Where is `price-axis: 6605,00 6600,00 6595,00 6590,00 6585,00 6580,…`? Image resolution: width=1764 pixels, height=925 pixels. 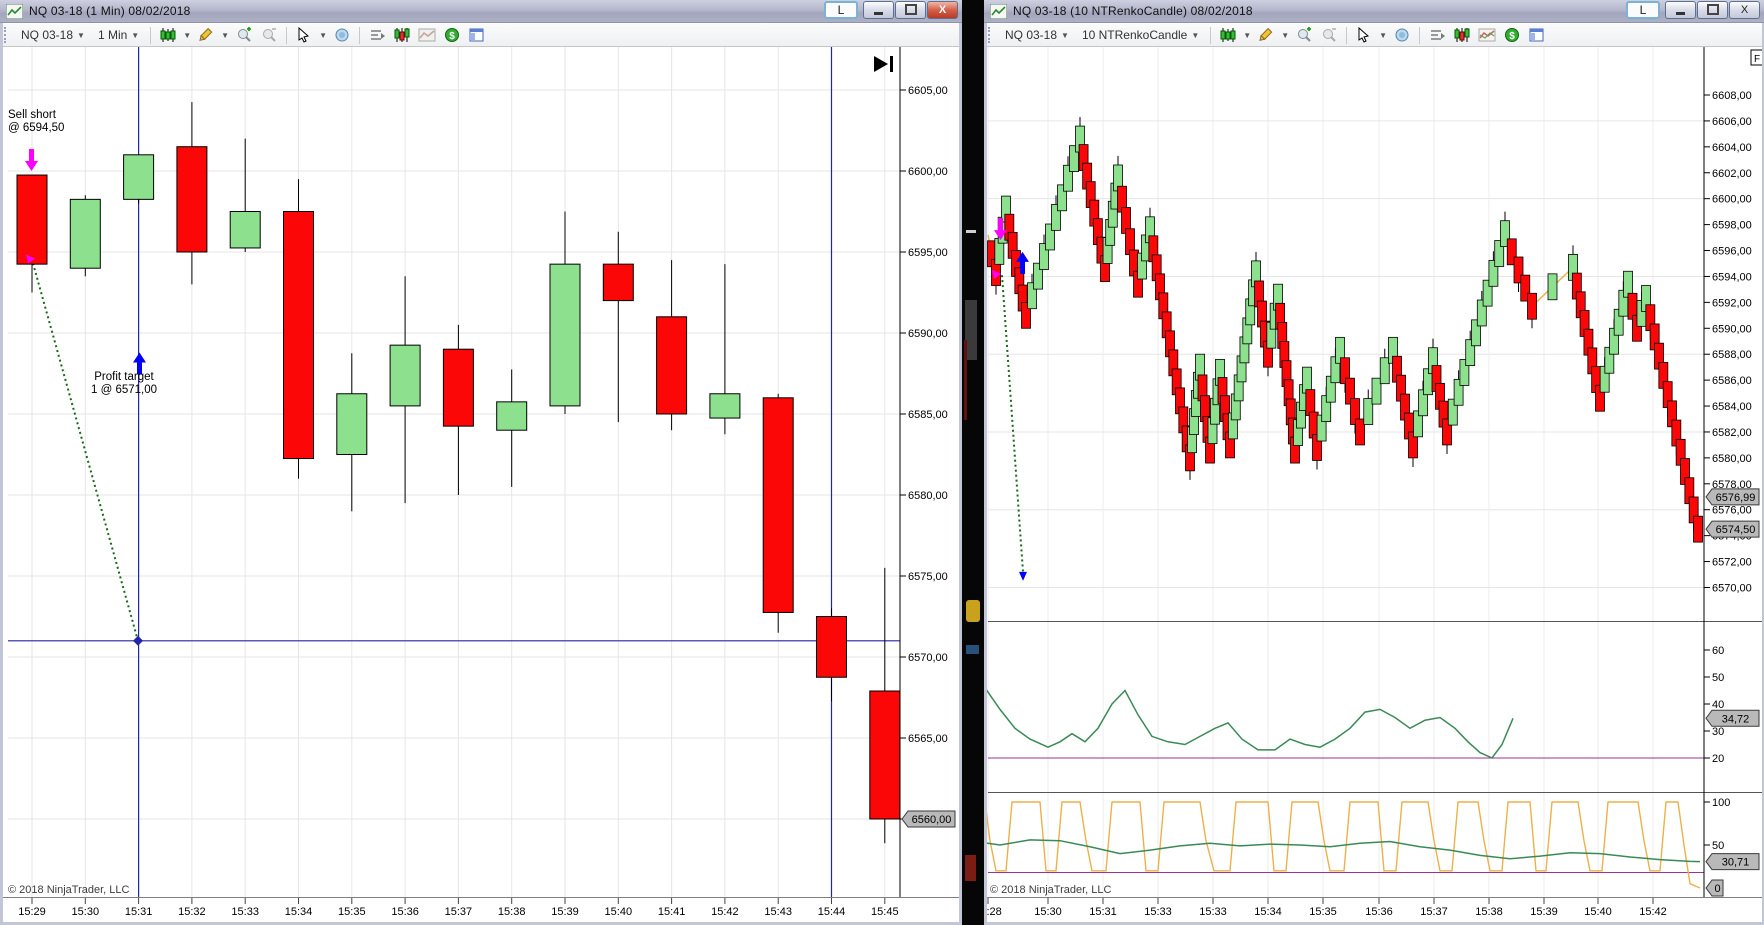 price-axis: 6605,00 6600,00 6595,00 6590,00 6585,00 6580,… is located at coordinates (927, 472).